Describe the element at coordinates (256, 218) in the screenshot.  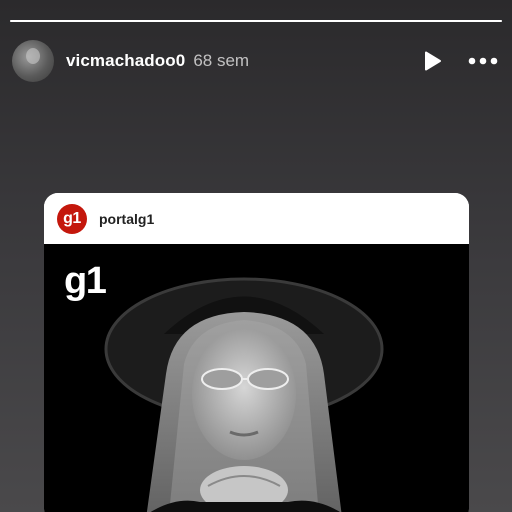
I see `shared-post-header: g1 portalg1` at that location.